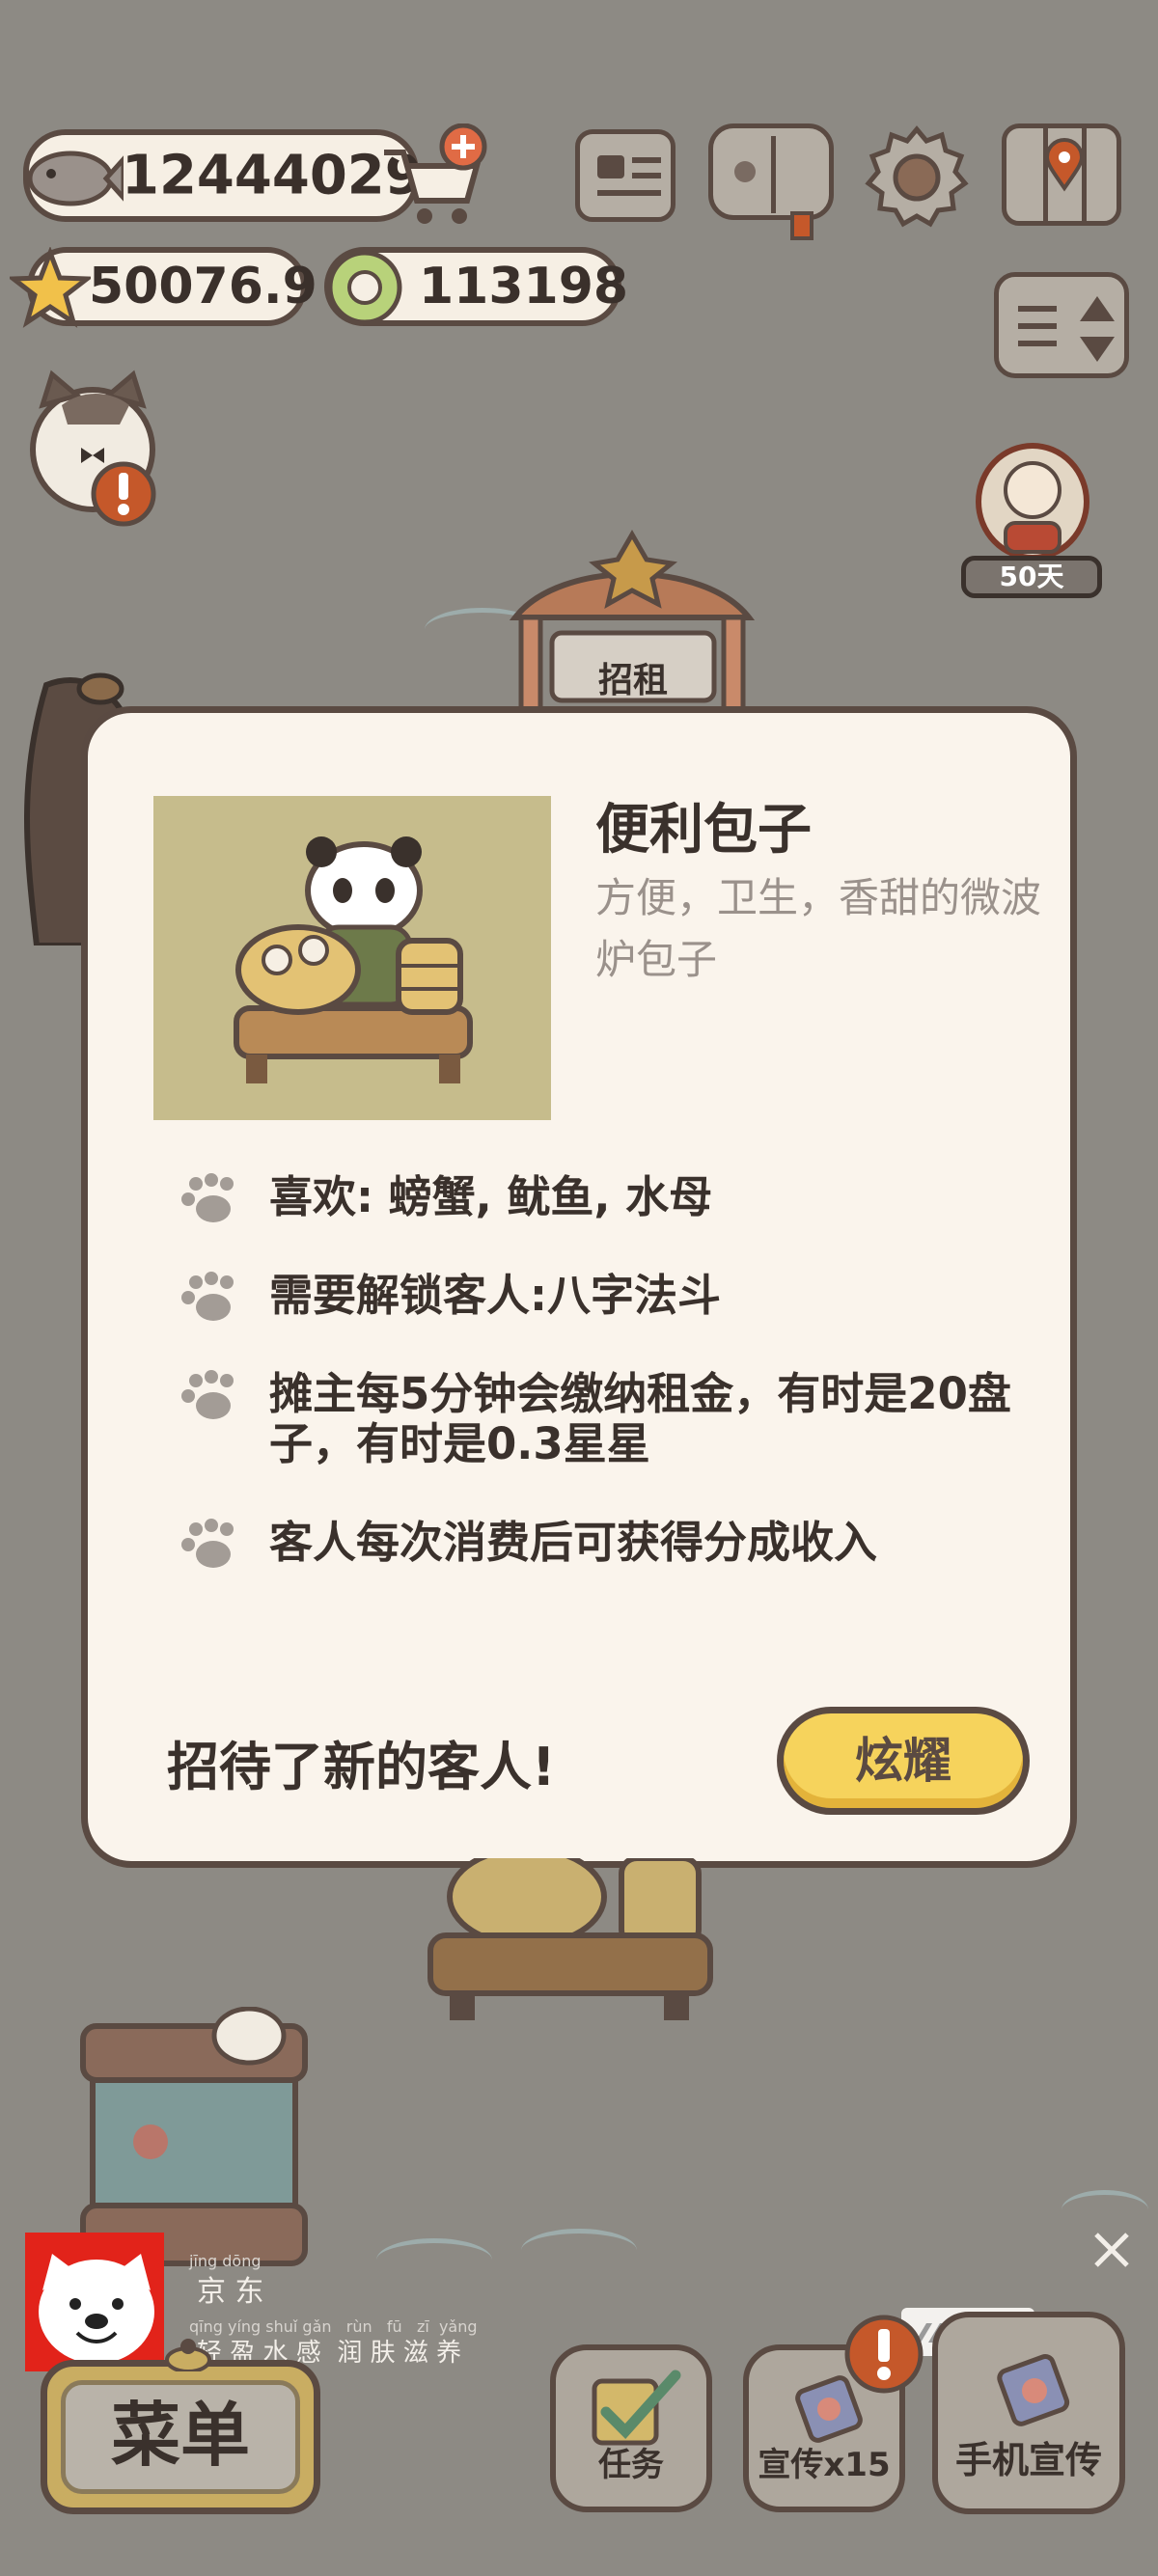  I want to click on newspaper-icon, so click(625, 176).